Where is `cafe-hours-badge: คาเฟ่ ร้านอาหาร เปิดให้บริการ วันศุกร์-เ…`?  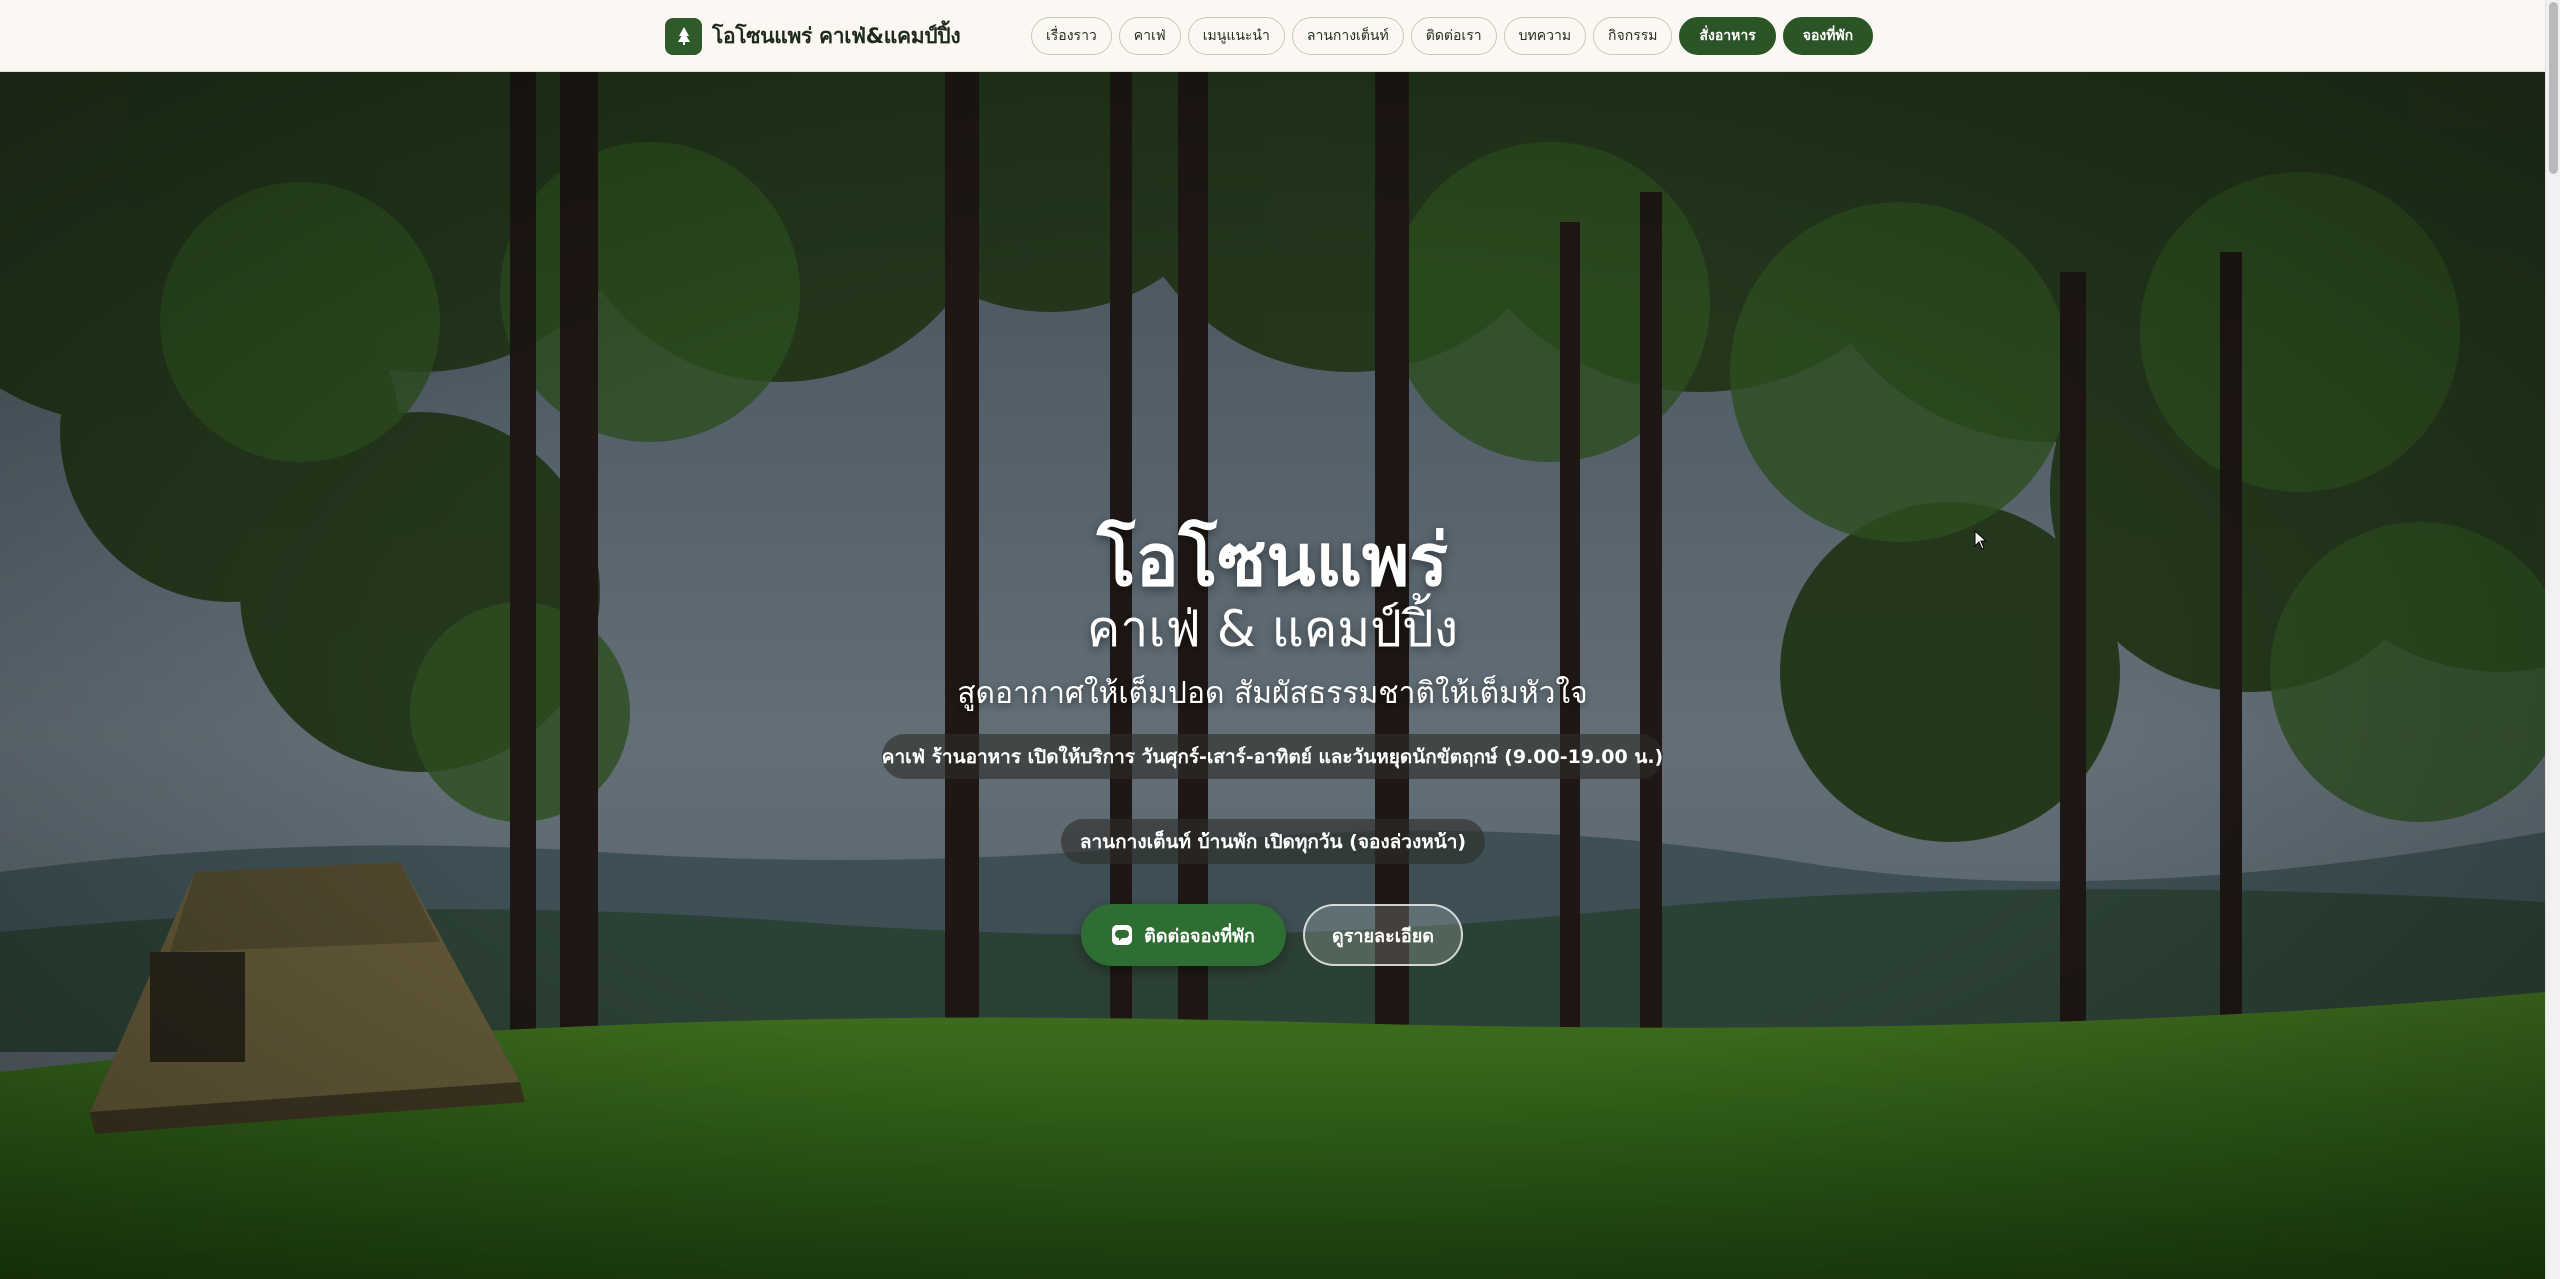
cafe-hours-badge: คาเฟ่ ร้านอาหาร เปิดให้บริการ วันศุกร์-เ… is located at coordinates (1272, 756).